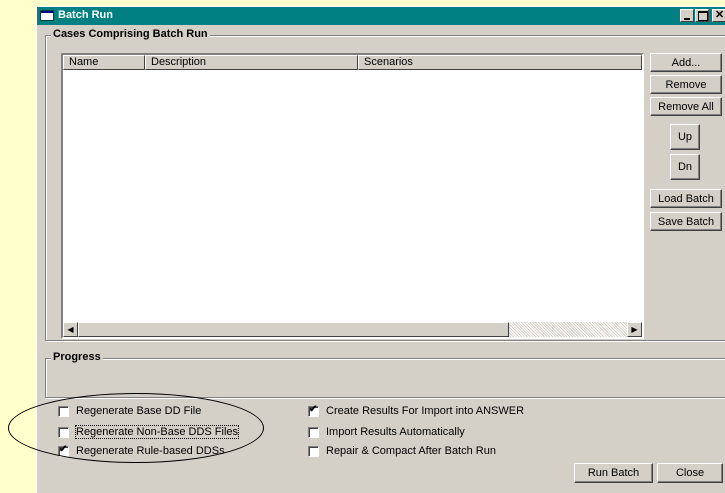 The image size is (725, 493). I want to click on checkbox-label: Import Results Automatically, so click(395, 432).